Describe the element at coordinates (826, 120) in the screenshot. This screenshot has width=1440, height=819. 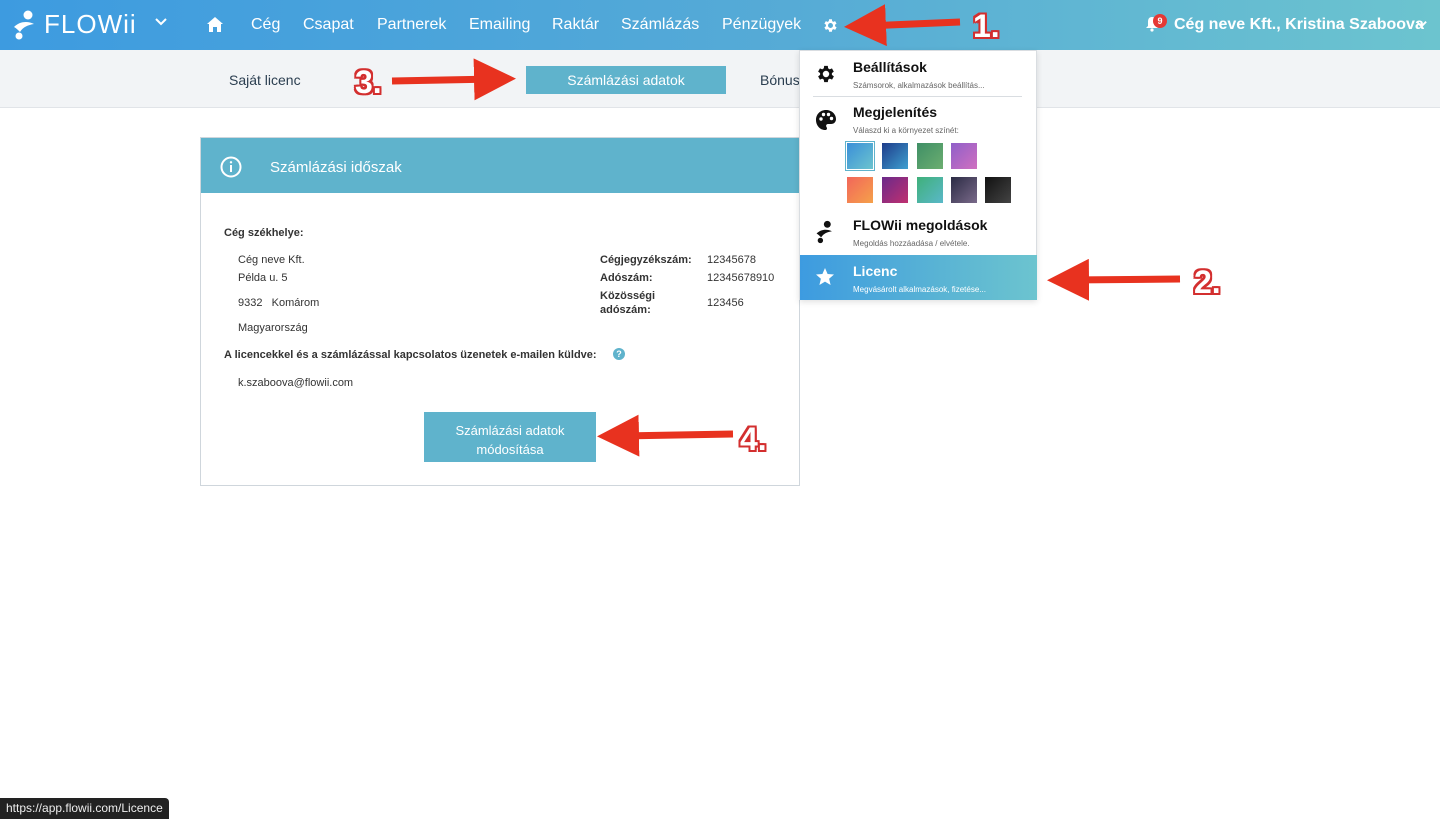
I see `palette-icon` at that location.